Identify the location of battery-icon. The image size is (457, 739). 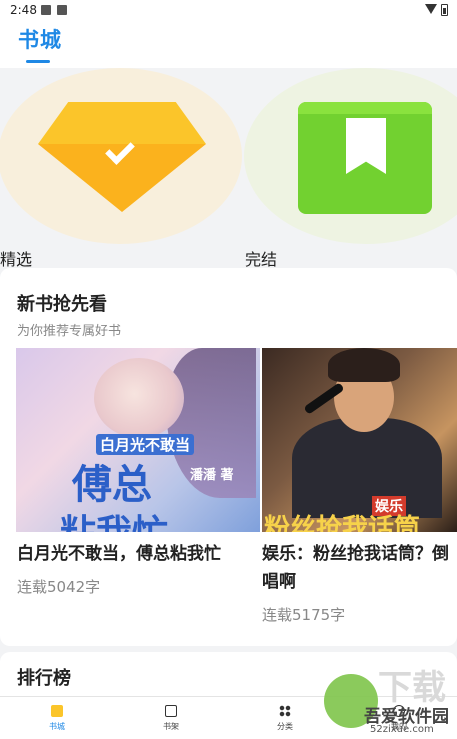
(444, 10).